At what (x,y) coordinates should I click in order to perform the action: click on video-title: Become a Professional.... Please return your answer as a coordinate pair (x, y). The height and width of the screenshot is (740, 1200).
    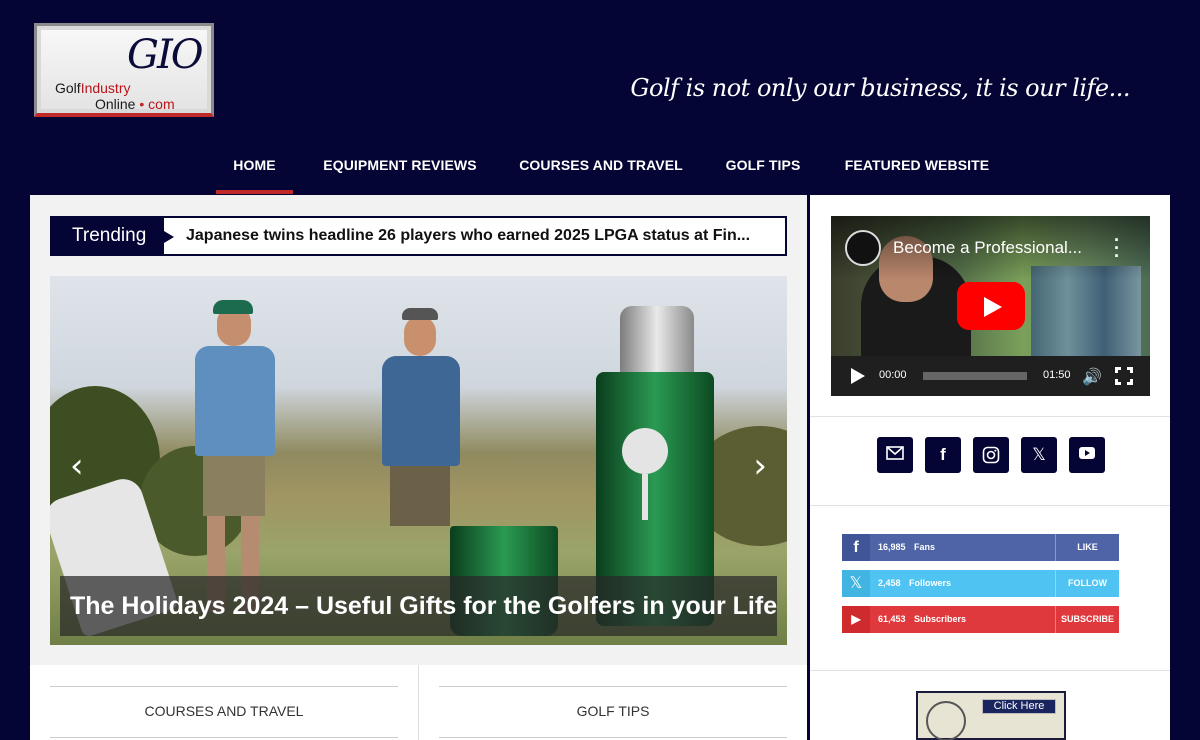
    Looking at the image, I should click on (987, 248).